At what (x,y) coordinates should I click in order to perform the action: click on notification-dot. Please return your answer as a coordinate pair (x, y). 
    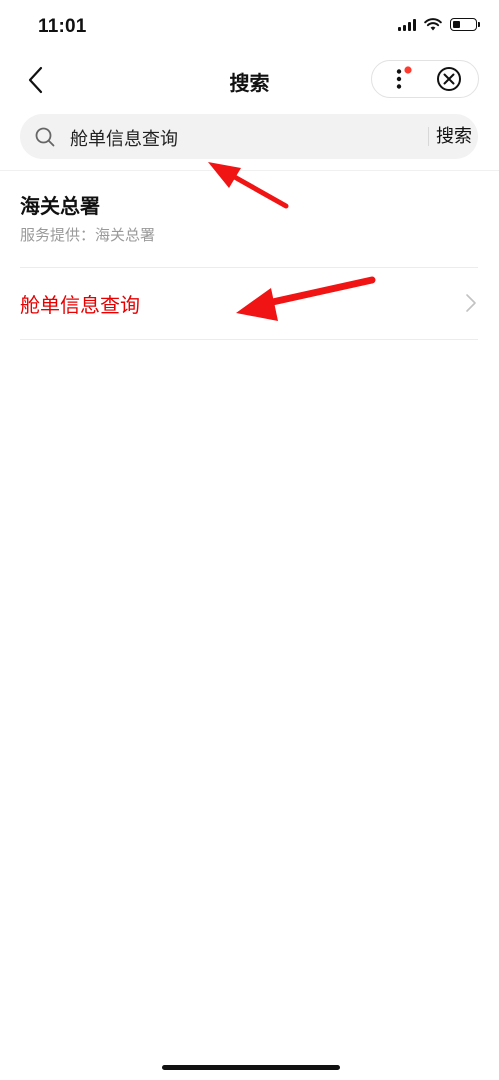
    Looking at the image, I should click on (408, 70).